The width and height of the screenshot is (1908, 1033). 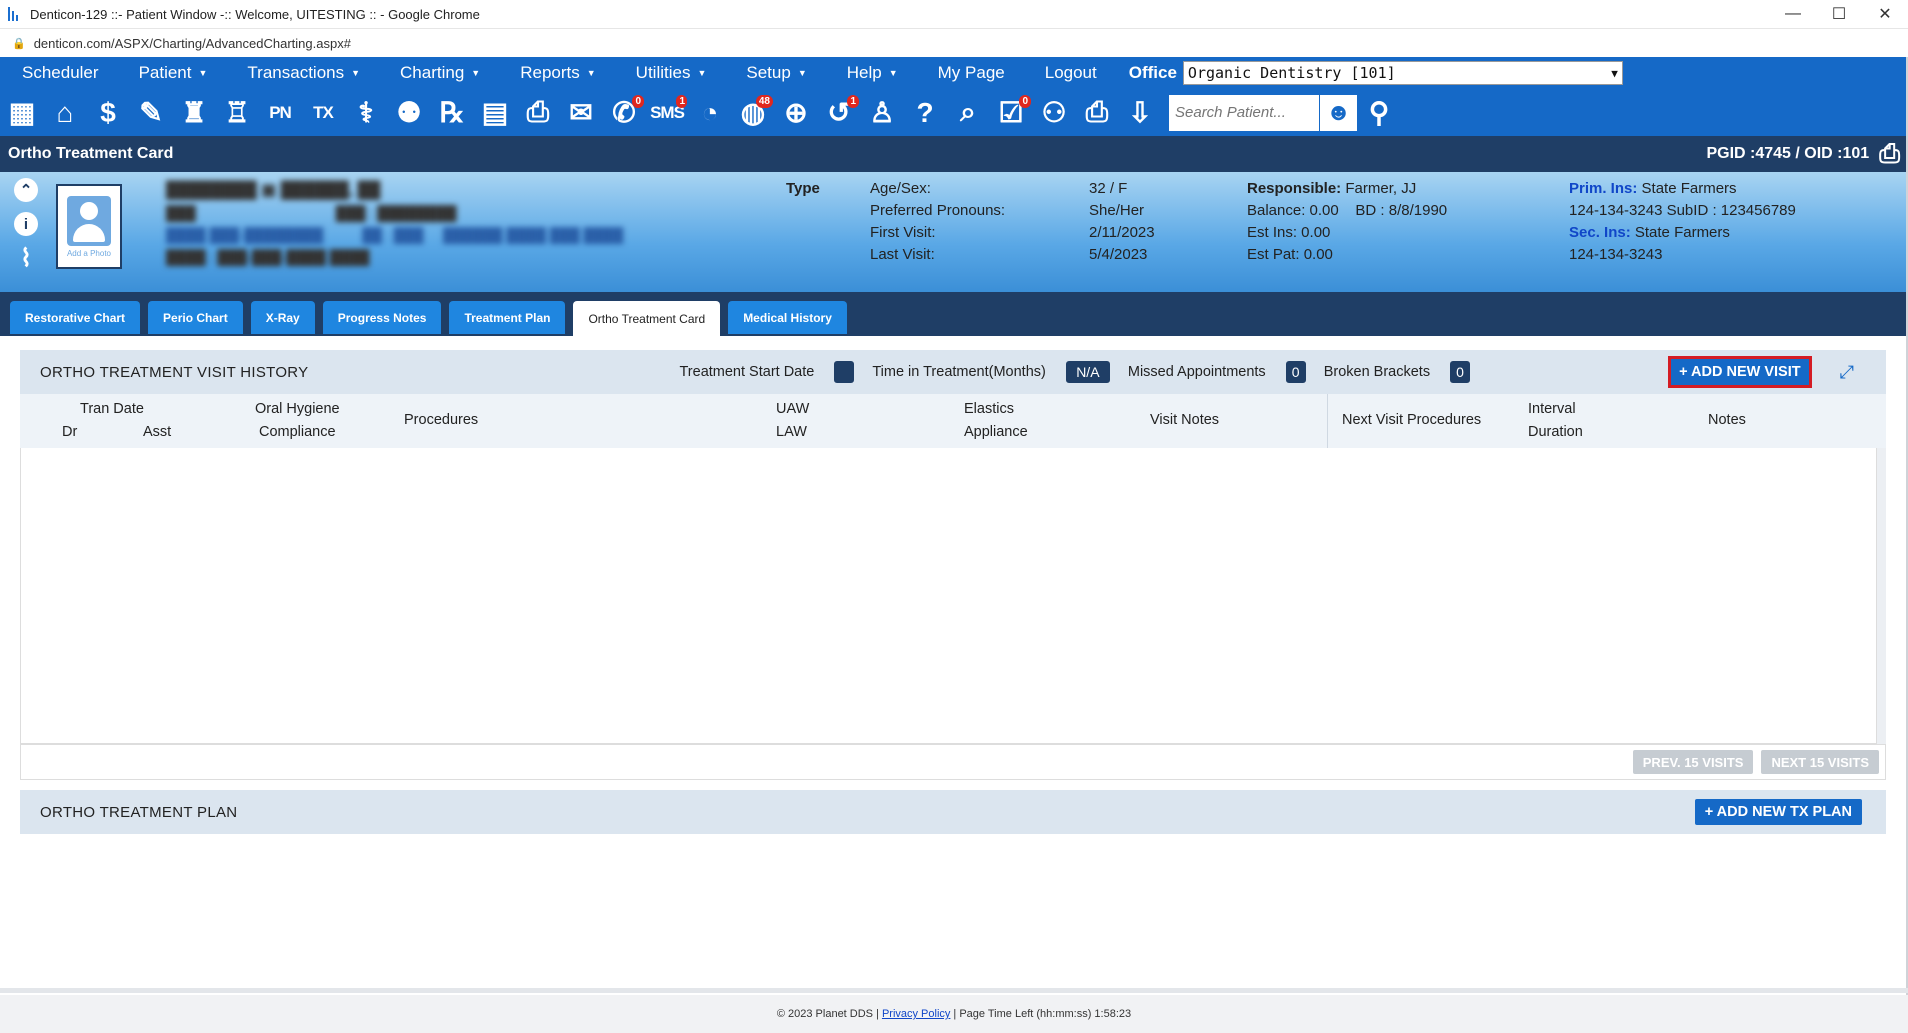 What do you see at coordinates (382, 317) in the screenshot?
I see `tab-progress-notes: Progress Notes` at bounding box center [382, 317].